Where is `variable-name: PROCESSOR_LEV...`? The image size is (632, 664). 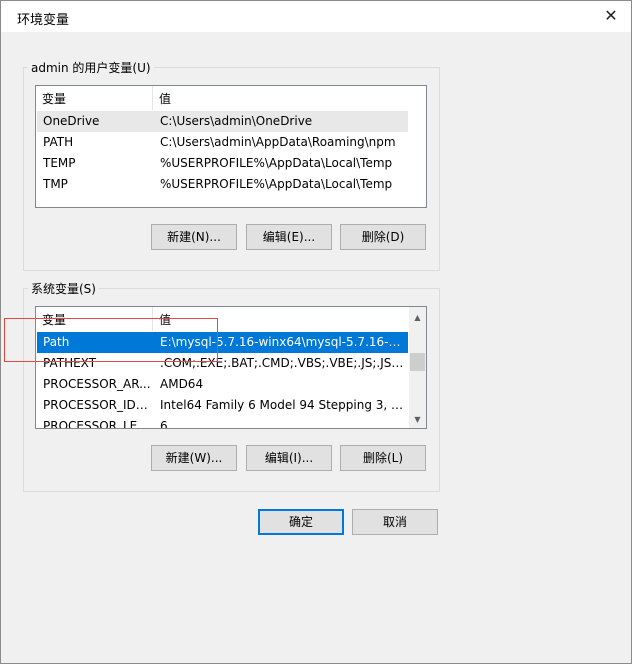 variable-name: PROCESSOR_LEV... is located at coordinates (98, 424).